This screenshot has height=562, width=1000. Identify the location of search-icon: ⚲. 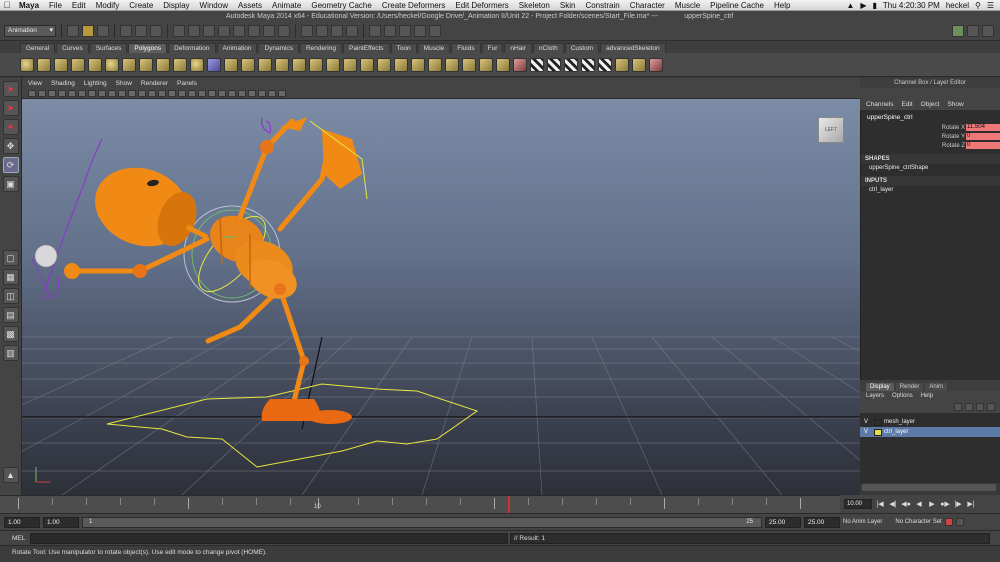
(978, 5).